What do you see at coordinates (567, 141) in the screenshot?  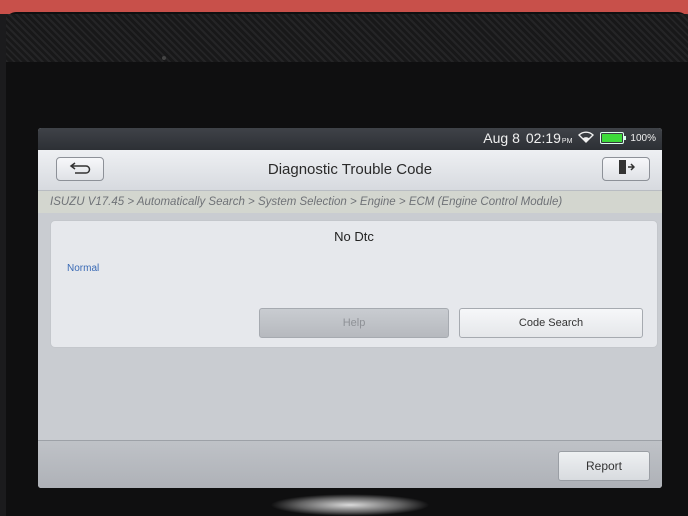 I see `status-ampm: PM` at bounding box center [567, 141].